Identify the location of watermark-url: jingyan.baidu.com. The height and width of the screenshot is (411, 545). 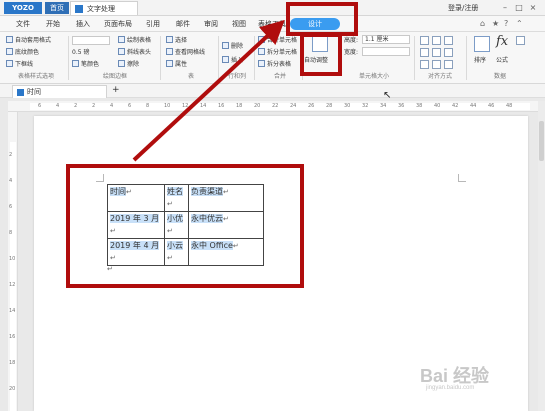
(450, 388).